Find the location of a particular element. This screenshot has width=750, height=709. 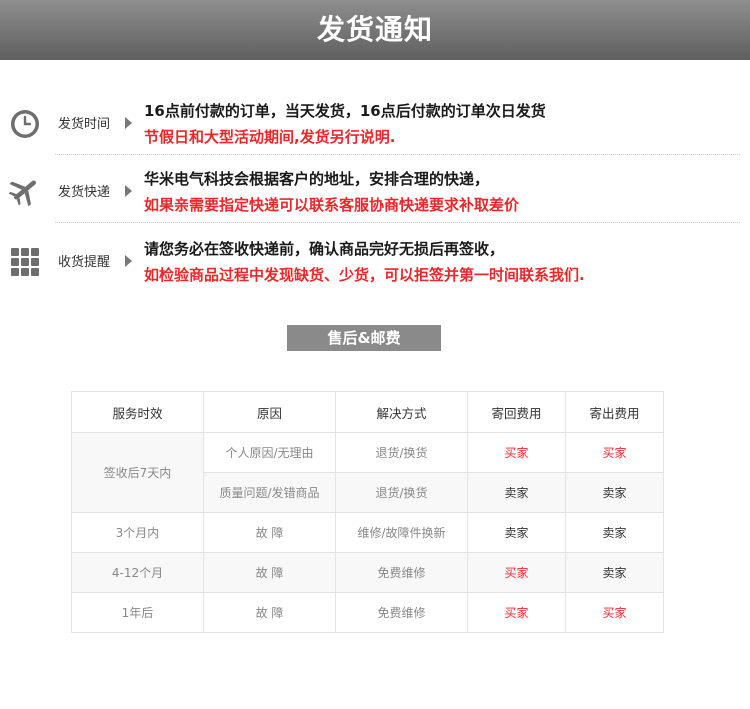

airplane-icon is located at coordinates (22, 193).